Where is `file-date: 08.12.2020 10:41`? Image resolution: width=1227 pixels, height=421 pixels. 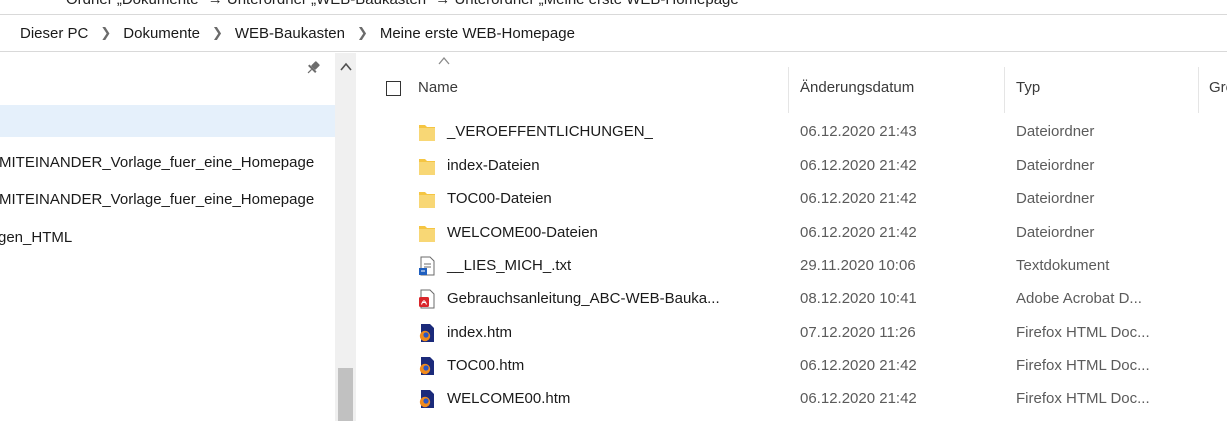 file-date: 08.12.2020 10:41 is located at coordinates (858, 298).